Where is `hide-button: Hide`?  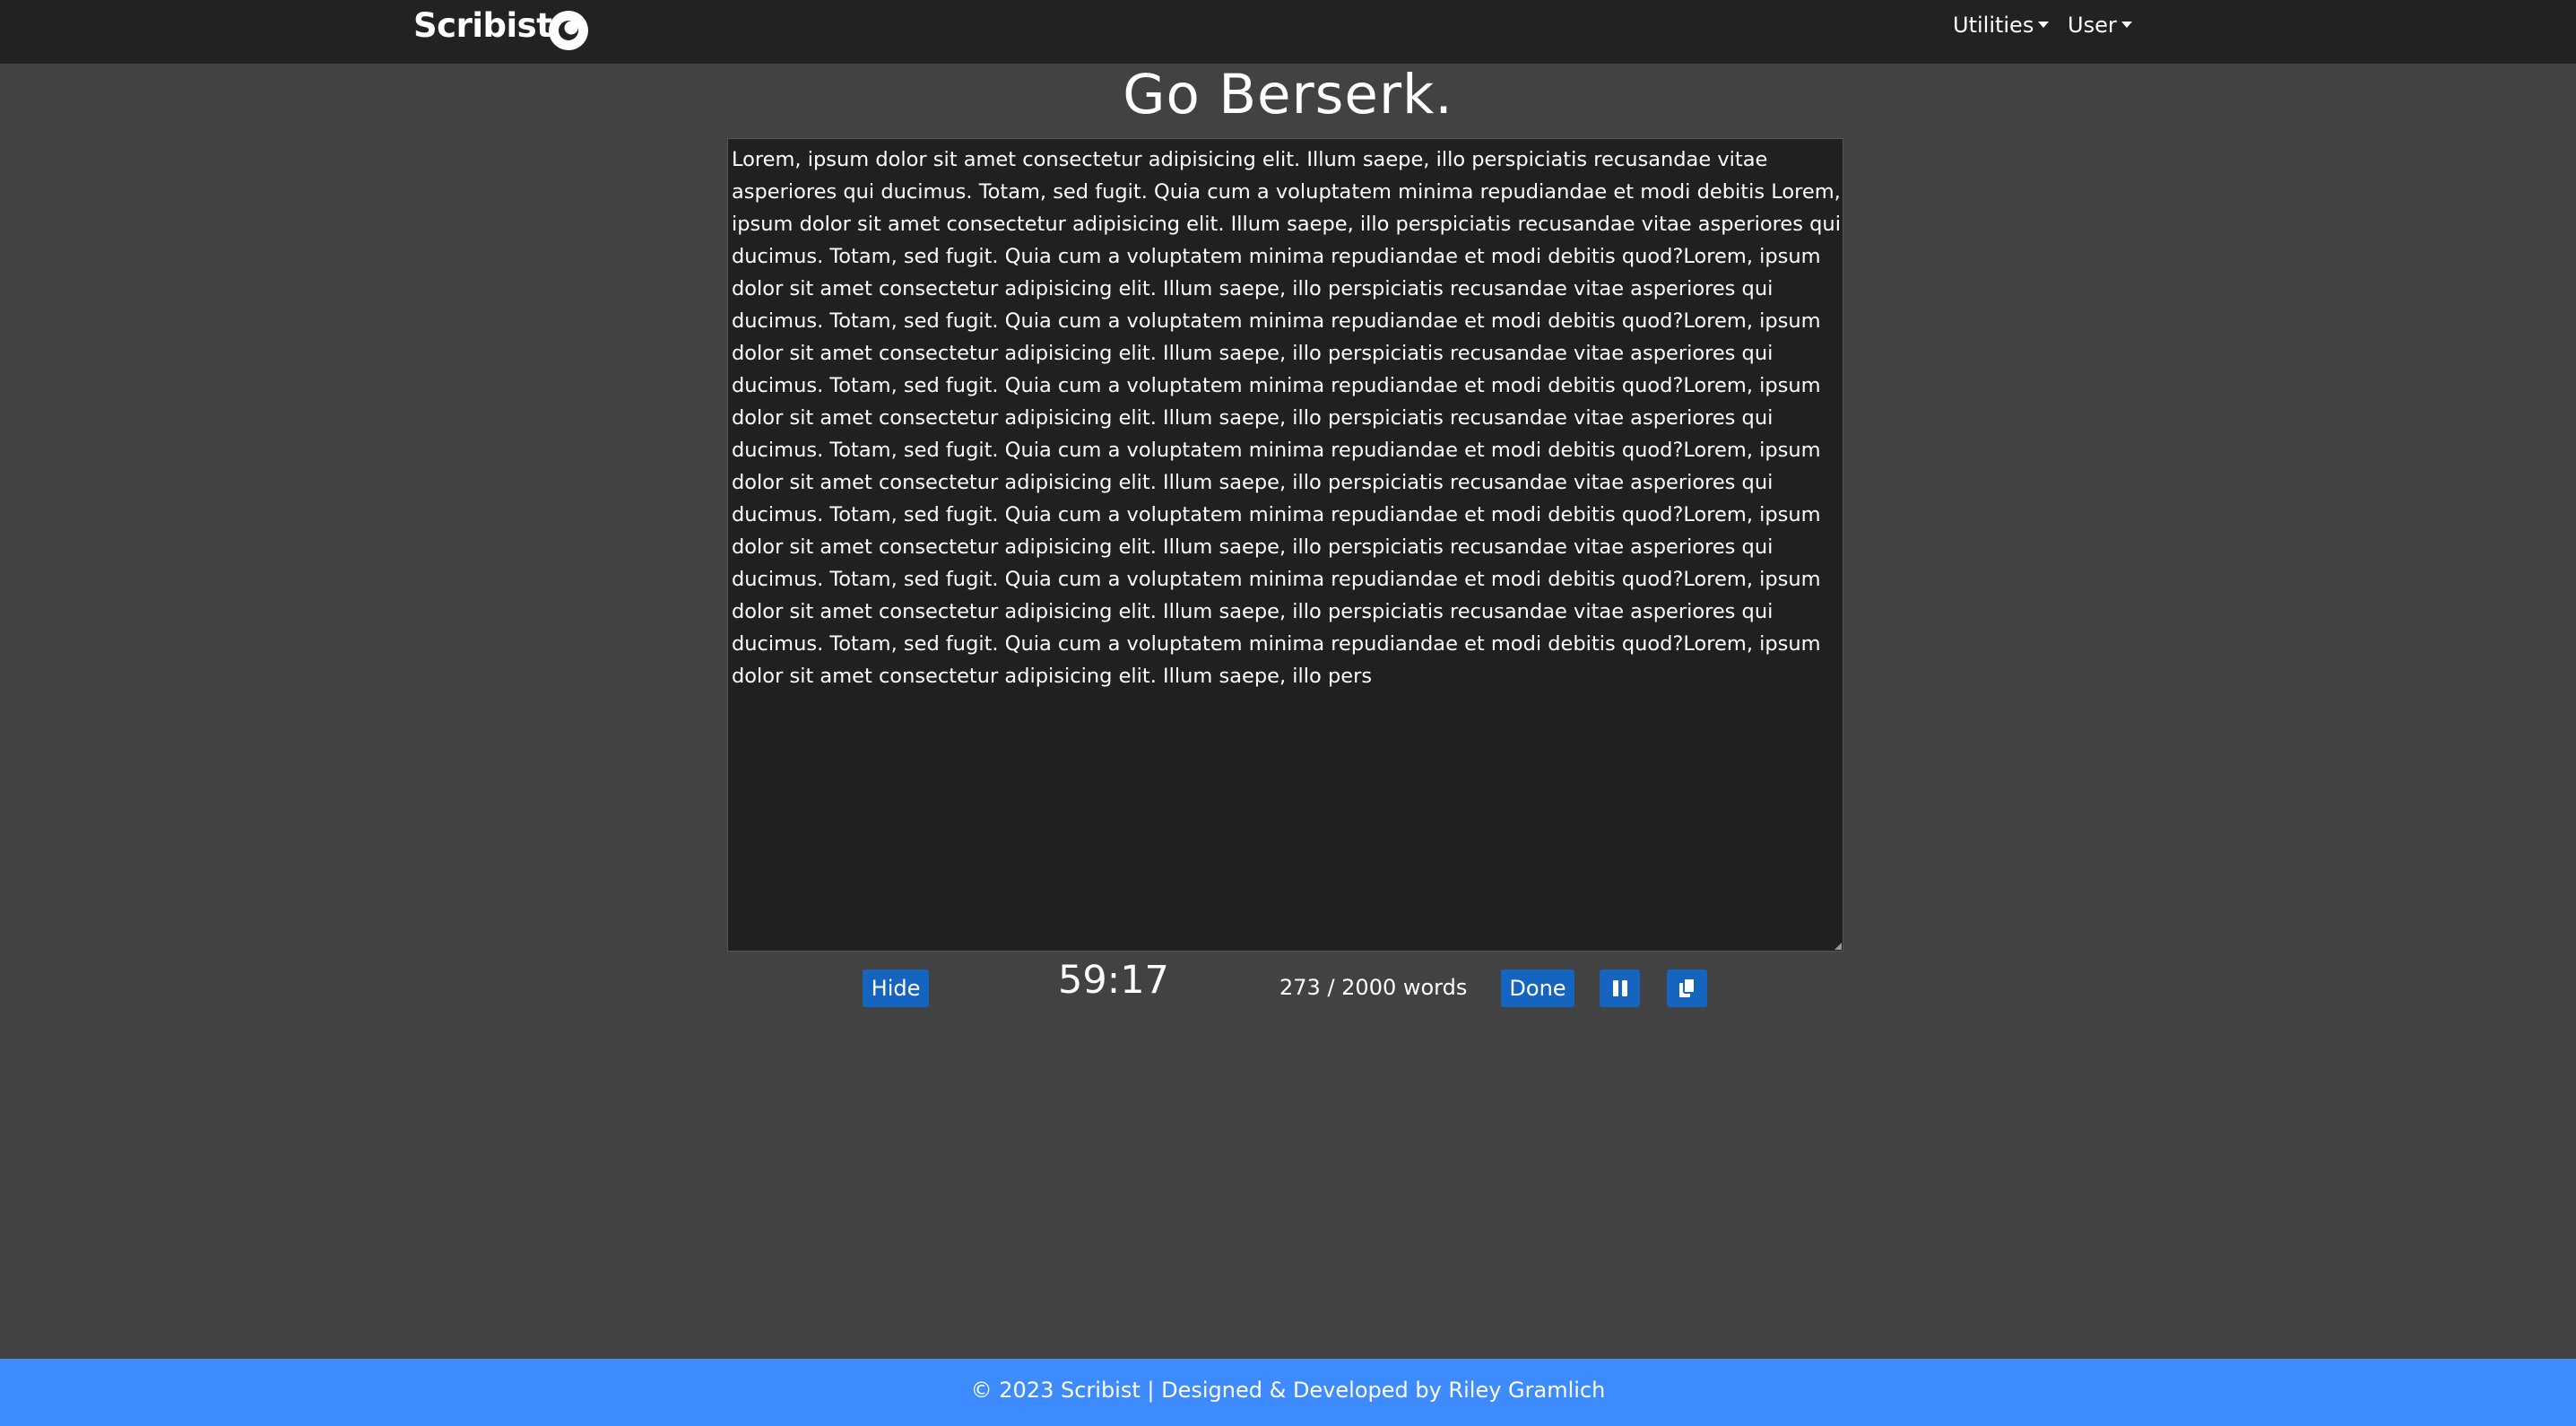
hide-button: Hide is located at coordinates (896, 988).